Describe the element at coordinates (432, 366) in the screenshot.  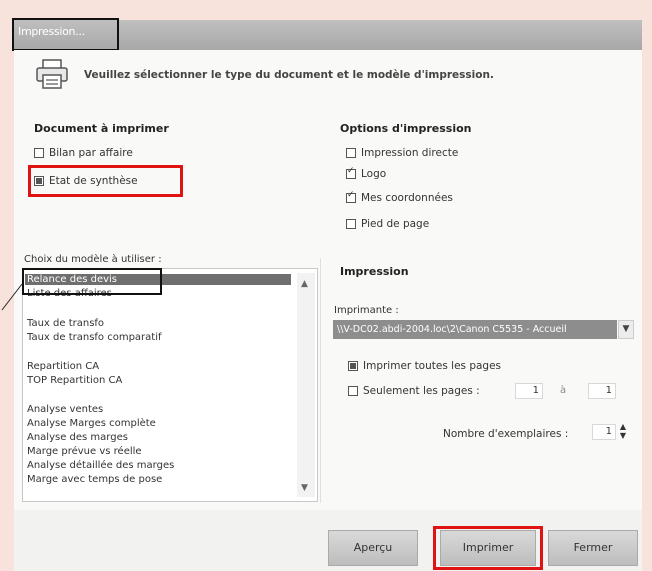
I see `checkbox-label: Imprimer toutes les pages` at that location.